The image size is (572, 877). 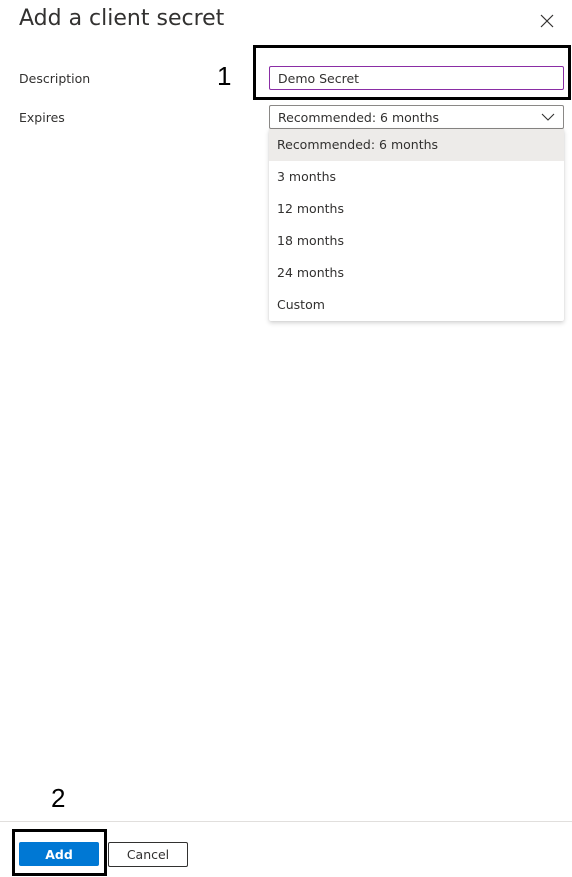 What do you see at coordinates (224, 76) in the screenshot?
I see `annotation-step-1: 1` at bounding box center [224, 76].